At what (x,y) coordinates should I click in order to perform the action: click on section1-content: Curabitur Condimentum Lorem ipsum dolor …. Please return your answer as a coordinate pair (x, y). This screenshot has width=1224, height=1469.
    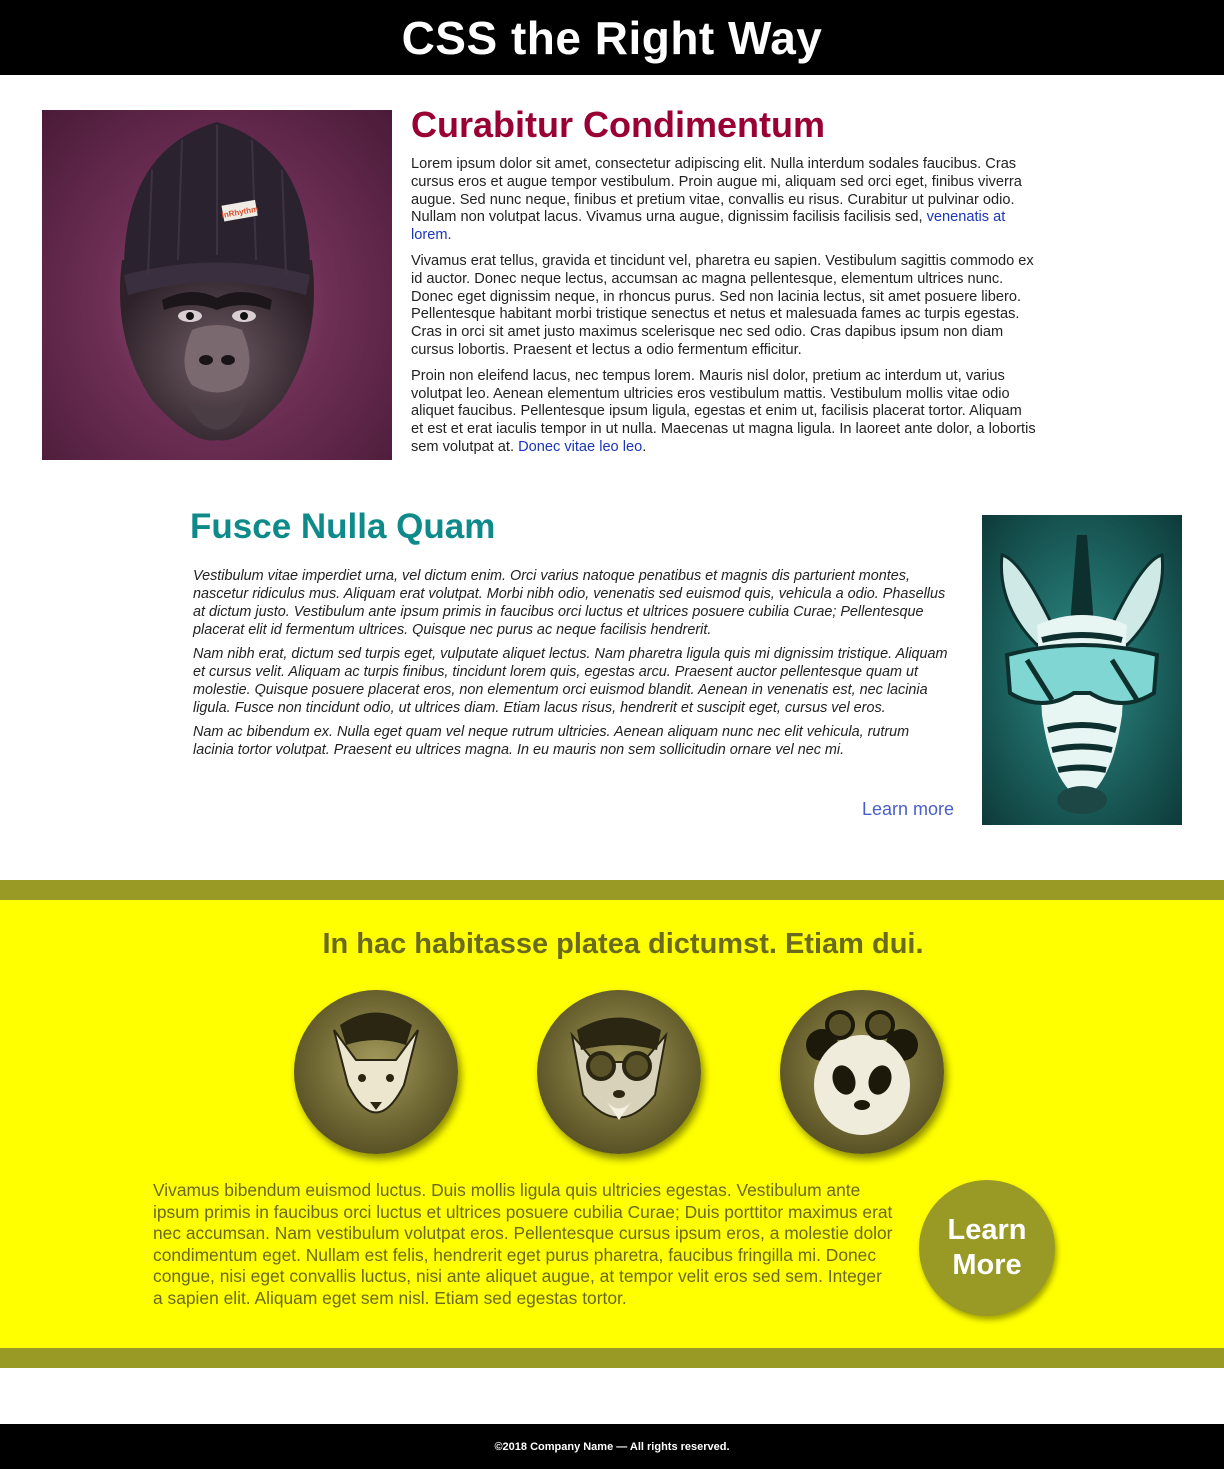
    Looking at the image, I should click on (723, 284).